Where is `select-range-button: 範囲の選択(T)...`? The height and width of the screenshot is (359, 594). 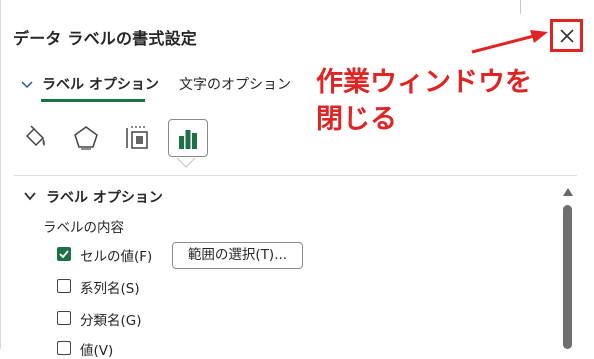
select-range-button: 範囲の選択(T)... is located at coordinates (237, 255).